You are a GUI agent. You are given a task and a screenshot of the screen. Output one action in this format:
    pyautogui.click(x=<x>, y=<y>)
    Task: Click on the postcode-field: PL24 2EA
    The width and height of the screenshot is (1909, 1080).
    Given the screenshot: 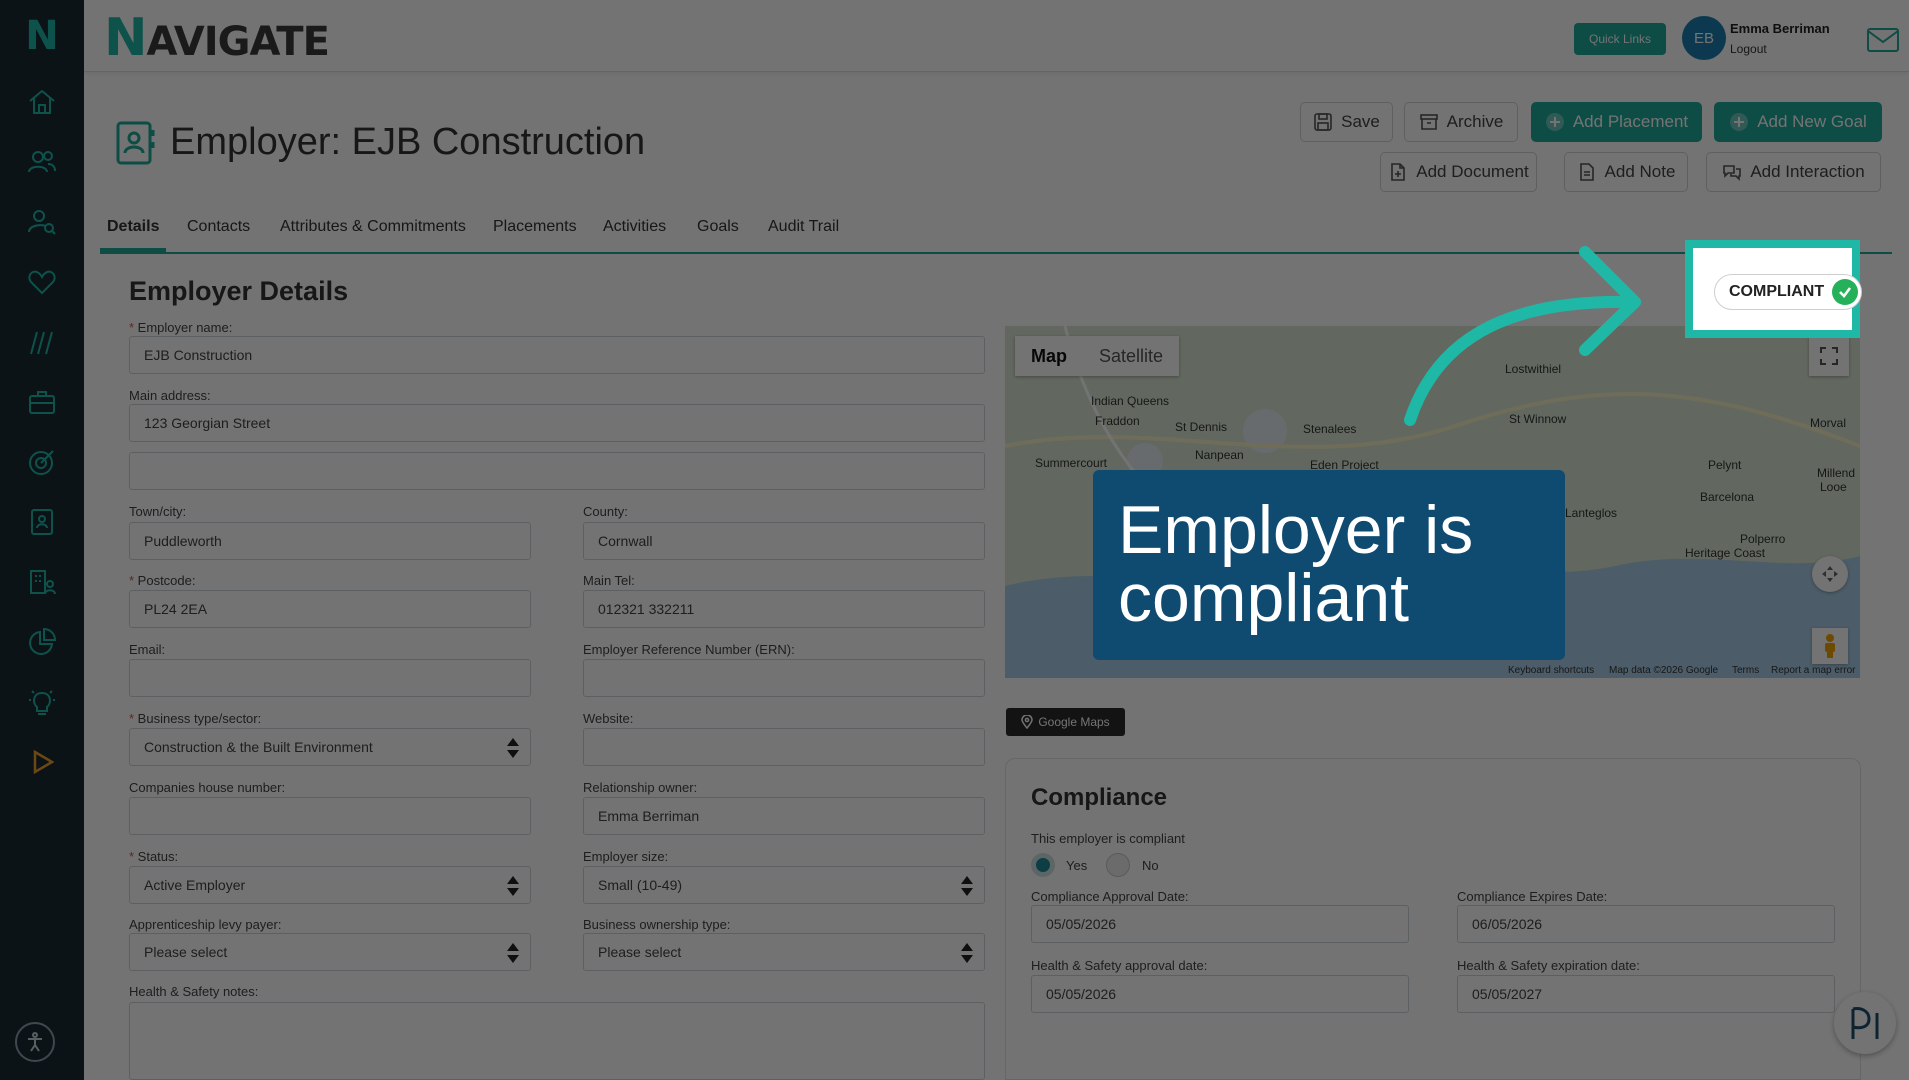 What is the action you would take?
    pyautogui.click(x=330, y=609)
    